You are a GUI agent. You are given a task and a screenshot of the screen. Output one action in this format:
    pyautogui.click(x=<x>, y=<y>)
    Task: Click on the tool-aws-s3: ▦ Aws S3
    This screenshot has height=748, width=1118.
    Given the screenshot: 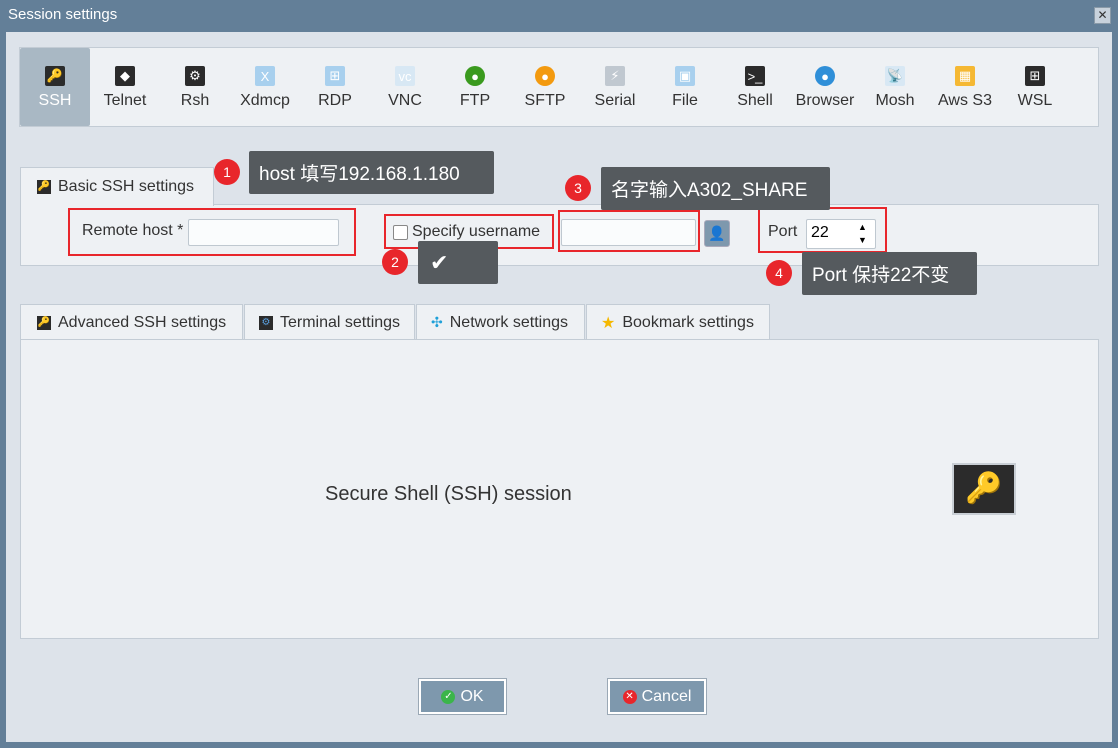 What is the action you would take?
    pyautogui.click(x=965, y=87)
    